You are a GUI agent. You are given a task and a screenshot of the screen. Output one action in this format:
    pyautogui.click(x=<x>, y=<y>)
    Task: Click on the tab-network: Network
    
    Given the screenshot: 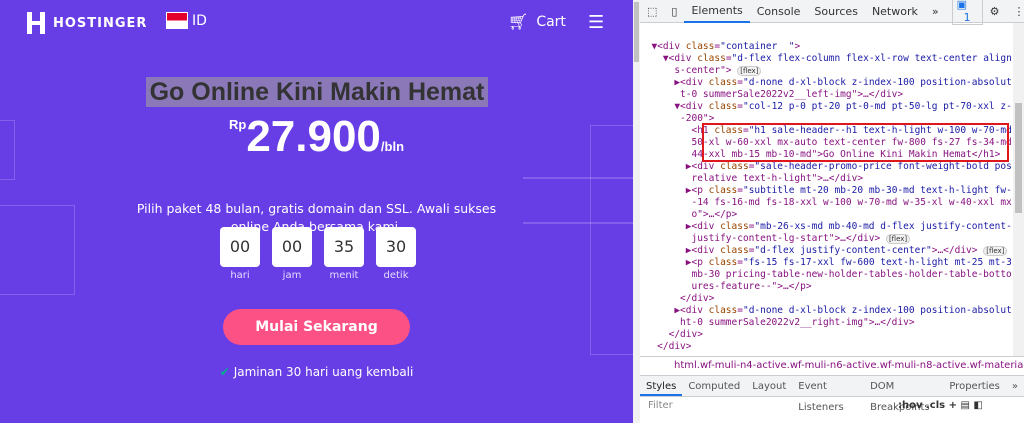 What is the action you would take?
    pyautogui.click(x=895, y=11)
    